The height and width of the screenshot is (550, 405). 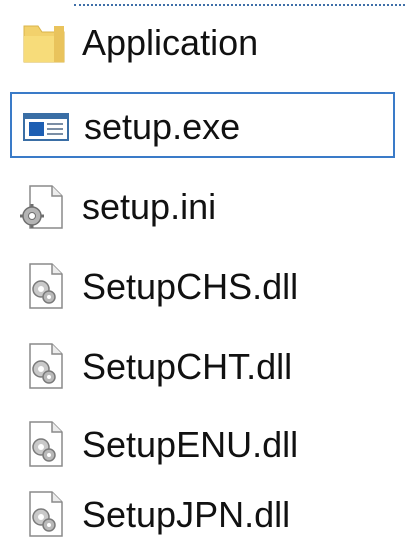 I want to click on file-name: SetupENU.dll, so click(x=190, y=444).